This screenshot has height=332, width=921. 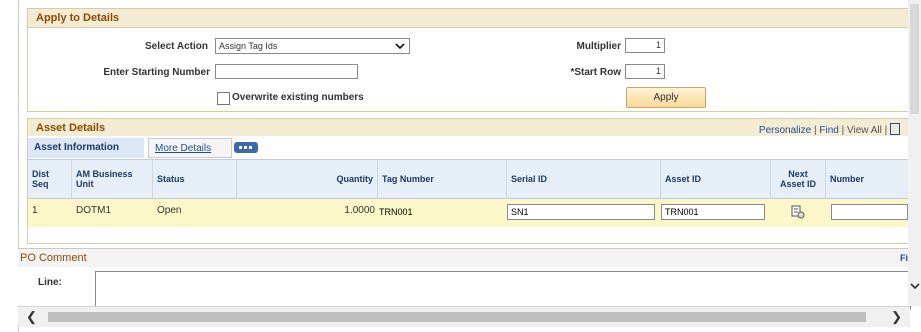 What do you see at coordinates (914, 153) in the screenshot?
I see `vertical-scrollbar` at bounding box center [914, 153].